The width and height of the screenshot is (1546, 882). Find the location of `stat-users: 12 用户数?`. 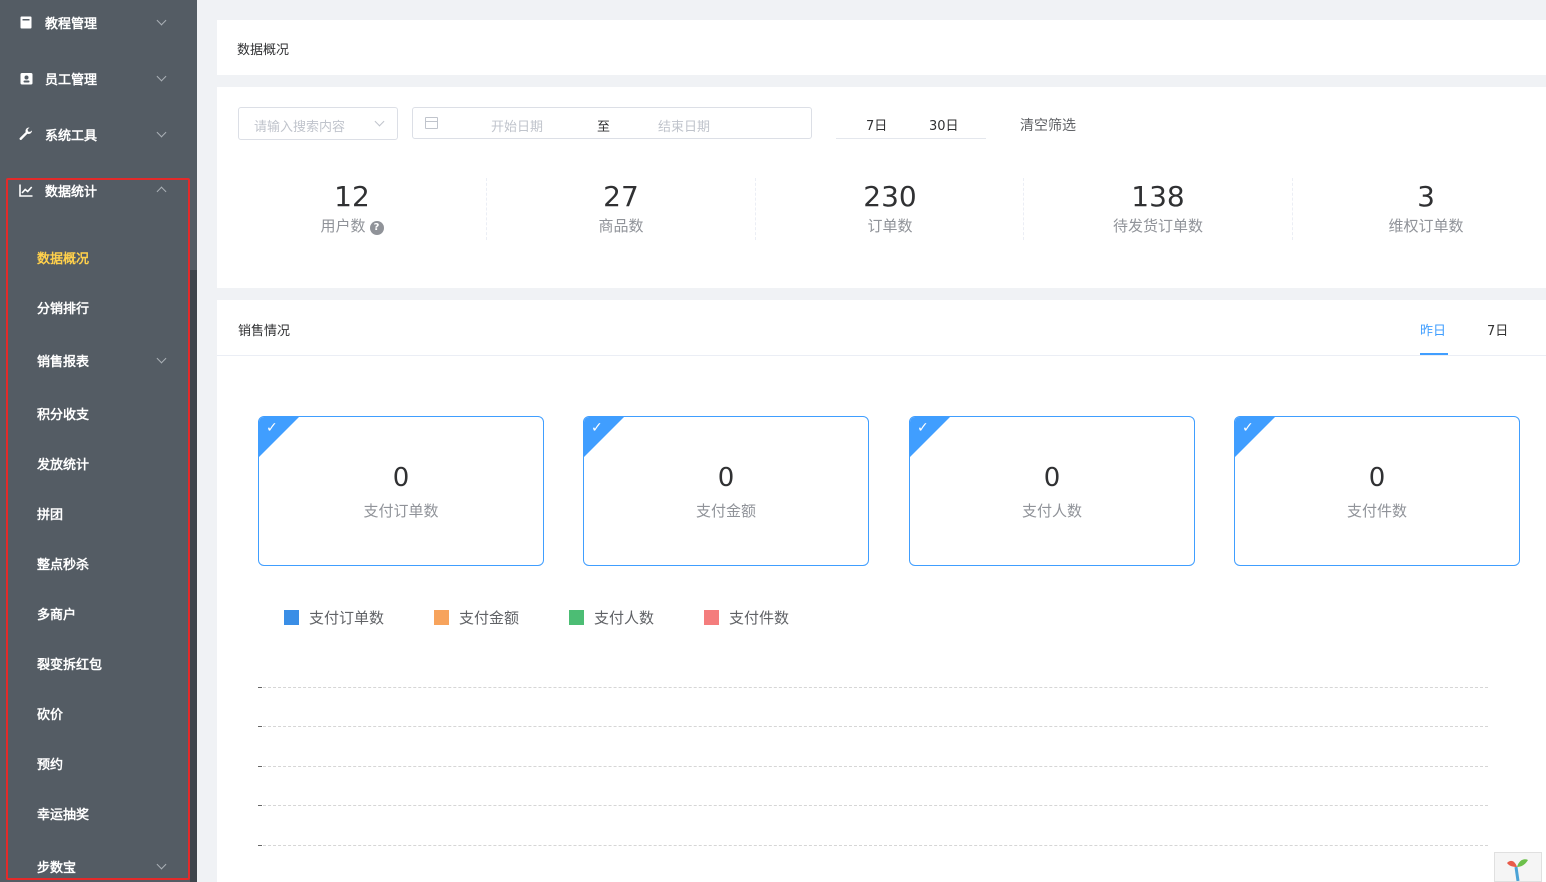

stat-users: 12 用户数? is located at coordinates (352, 209).